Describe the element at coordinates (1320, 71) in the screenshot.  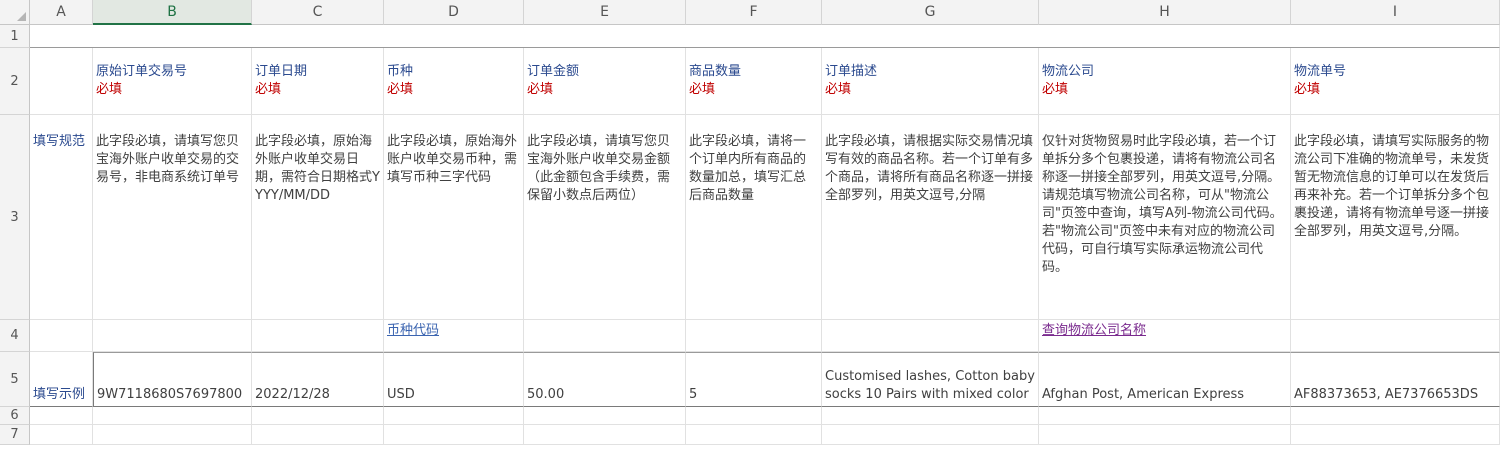
I see `header-title-tracking-number: 物流单号` at that location.